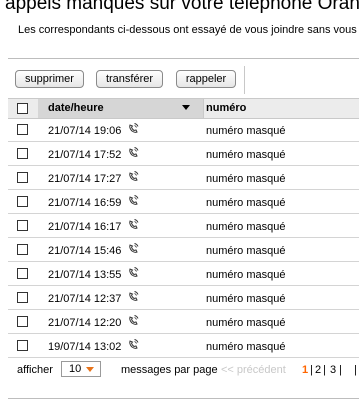 This screenshot has height=410, width=359. Describe the element at coordinates (85, 275) in the screenshot. I see `row-datetime: 21/07/14 13:55` at that location.